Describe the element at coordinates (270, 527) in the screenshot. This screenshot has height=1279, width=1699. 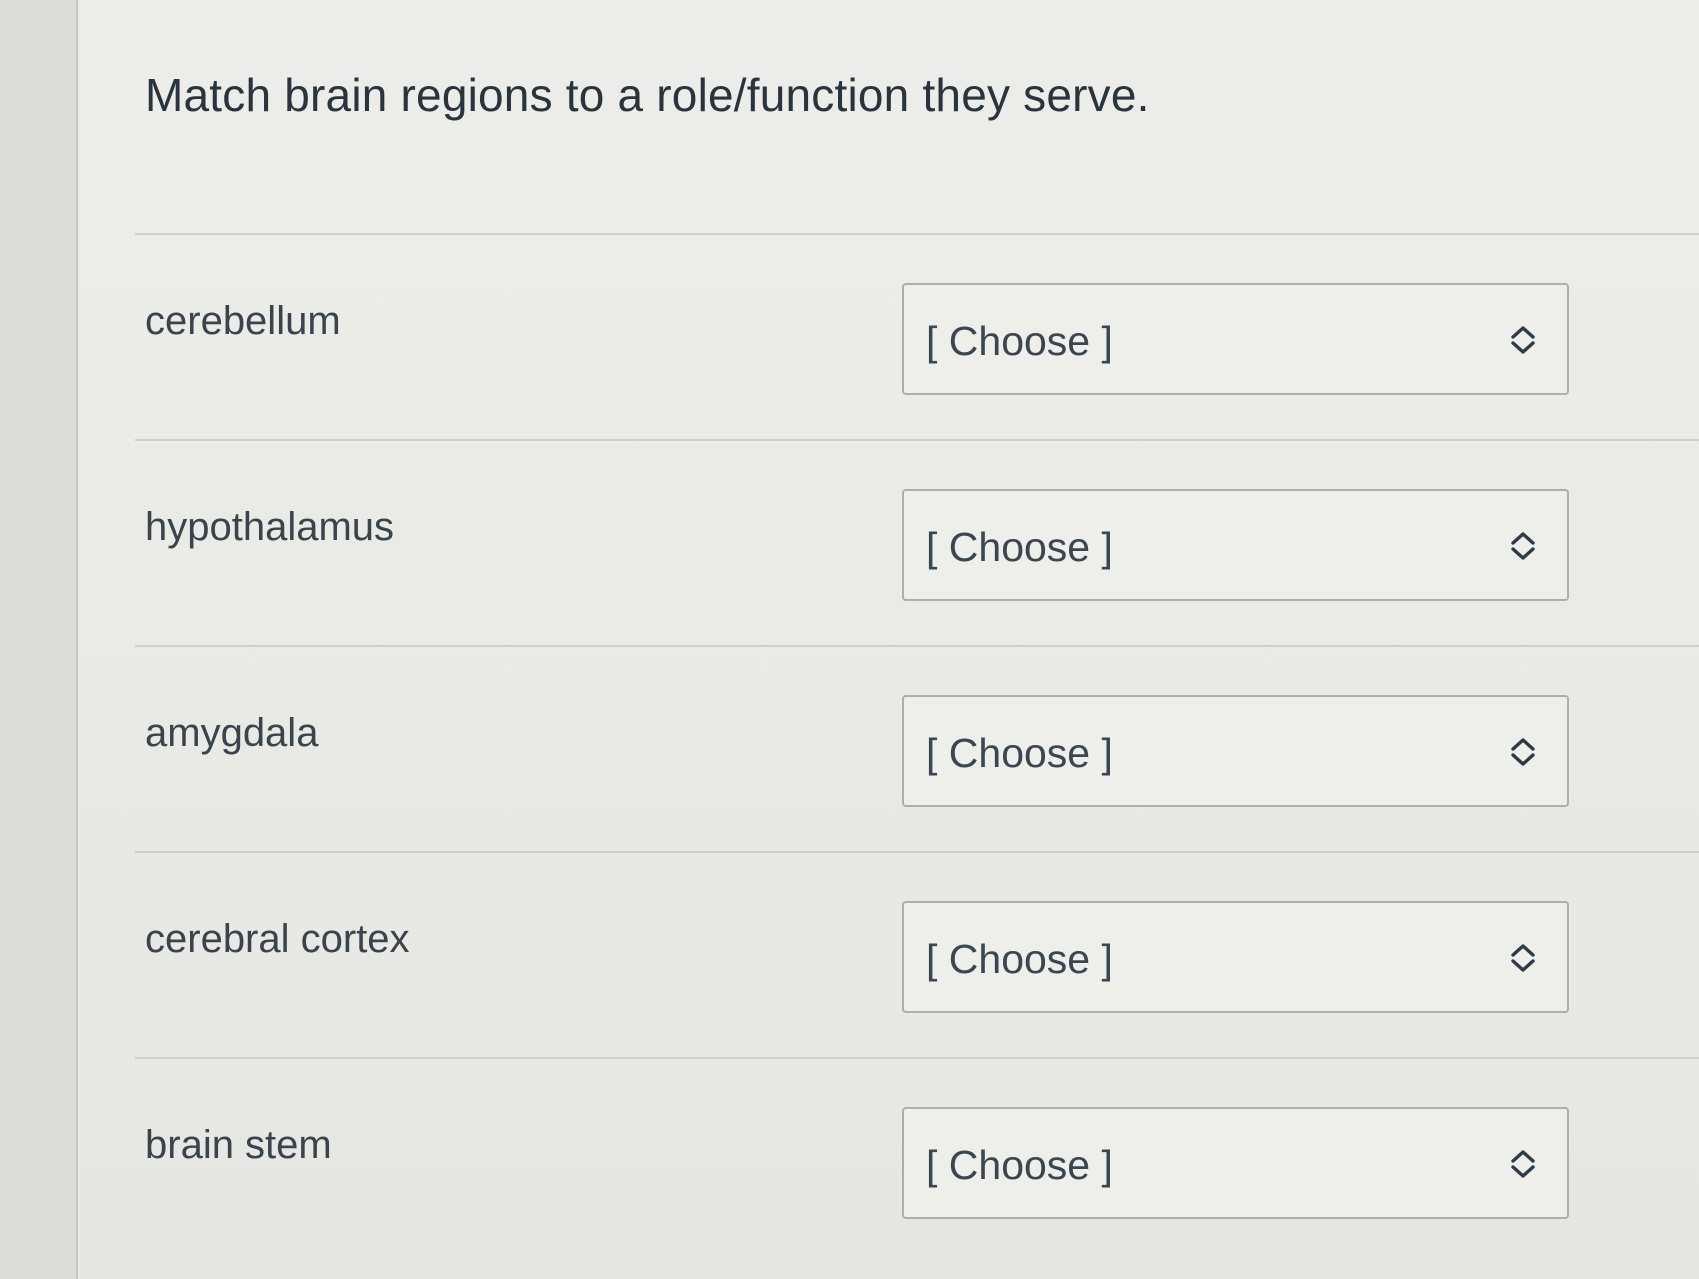
I see `region-label: hypothalamus` at that location.